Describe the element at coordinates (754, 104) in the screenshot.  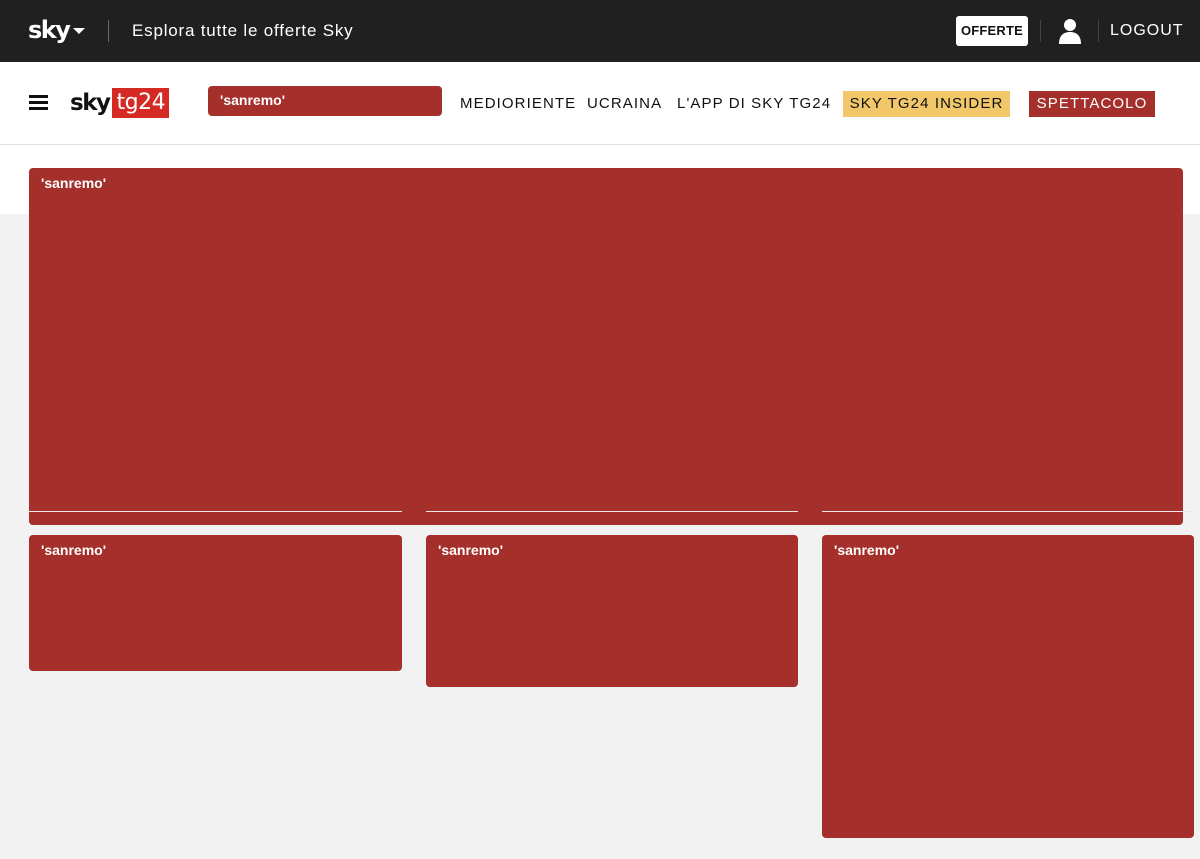
I see `nav-item-app: L'APP DI SKY TG24` at that location.